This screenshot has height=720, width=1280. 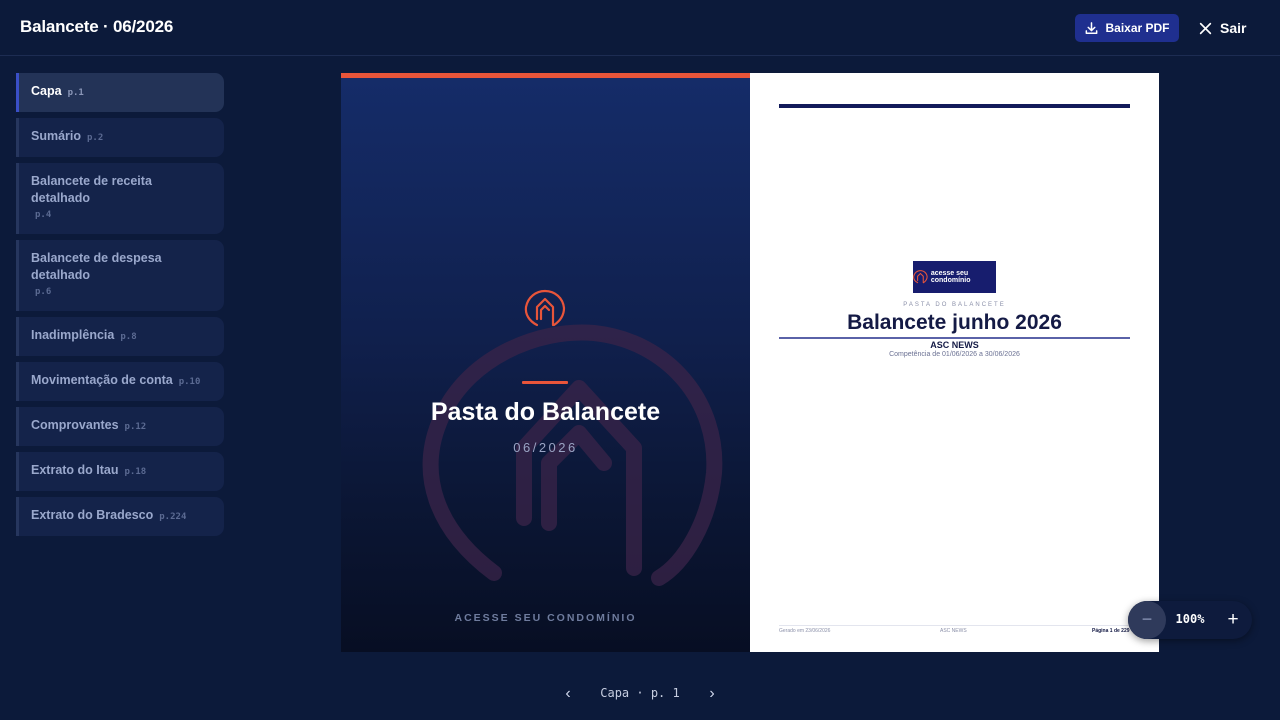 I want to click on sidebar-item-extrato-itau: Extrato do Itau p.18, so click(x=120, y=471).